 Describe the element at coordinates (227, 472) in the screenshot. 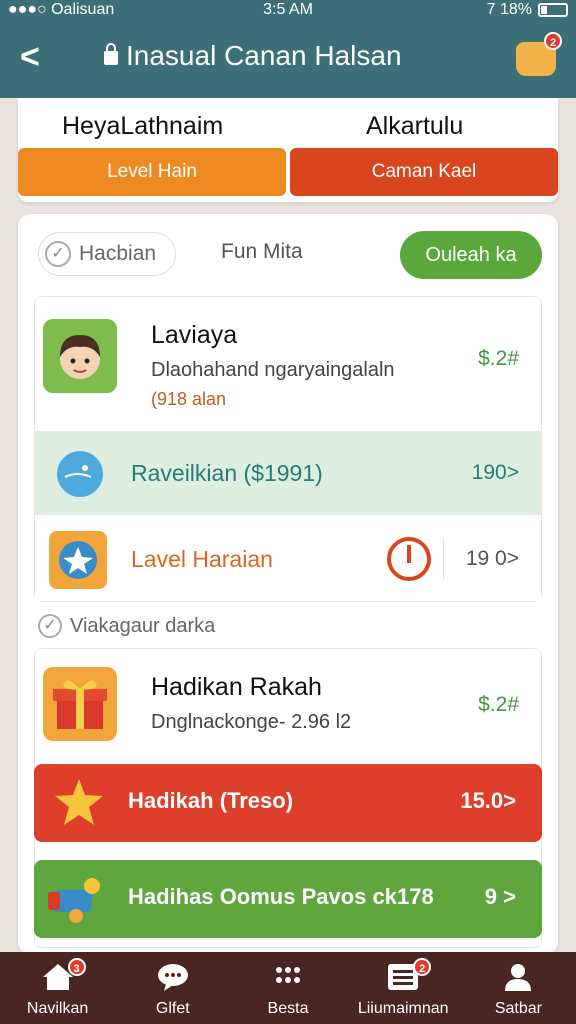

I see `row-label: Raveilkian ($1991)` at that location.